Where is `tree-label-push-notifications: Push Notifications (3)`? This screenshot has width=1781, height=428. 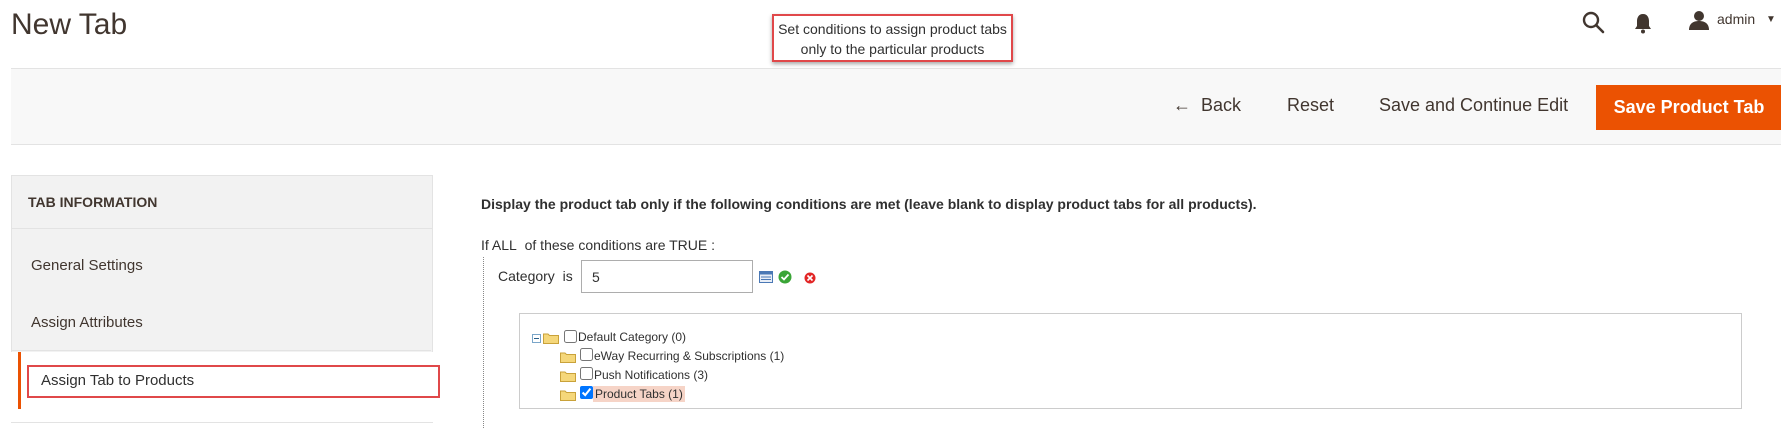 tree-label-push-notifications: Push Notifications (3) is located at coordinates (651, 375).